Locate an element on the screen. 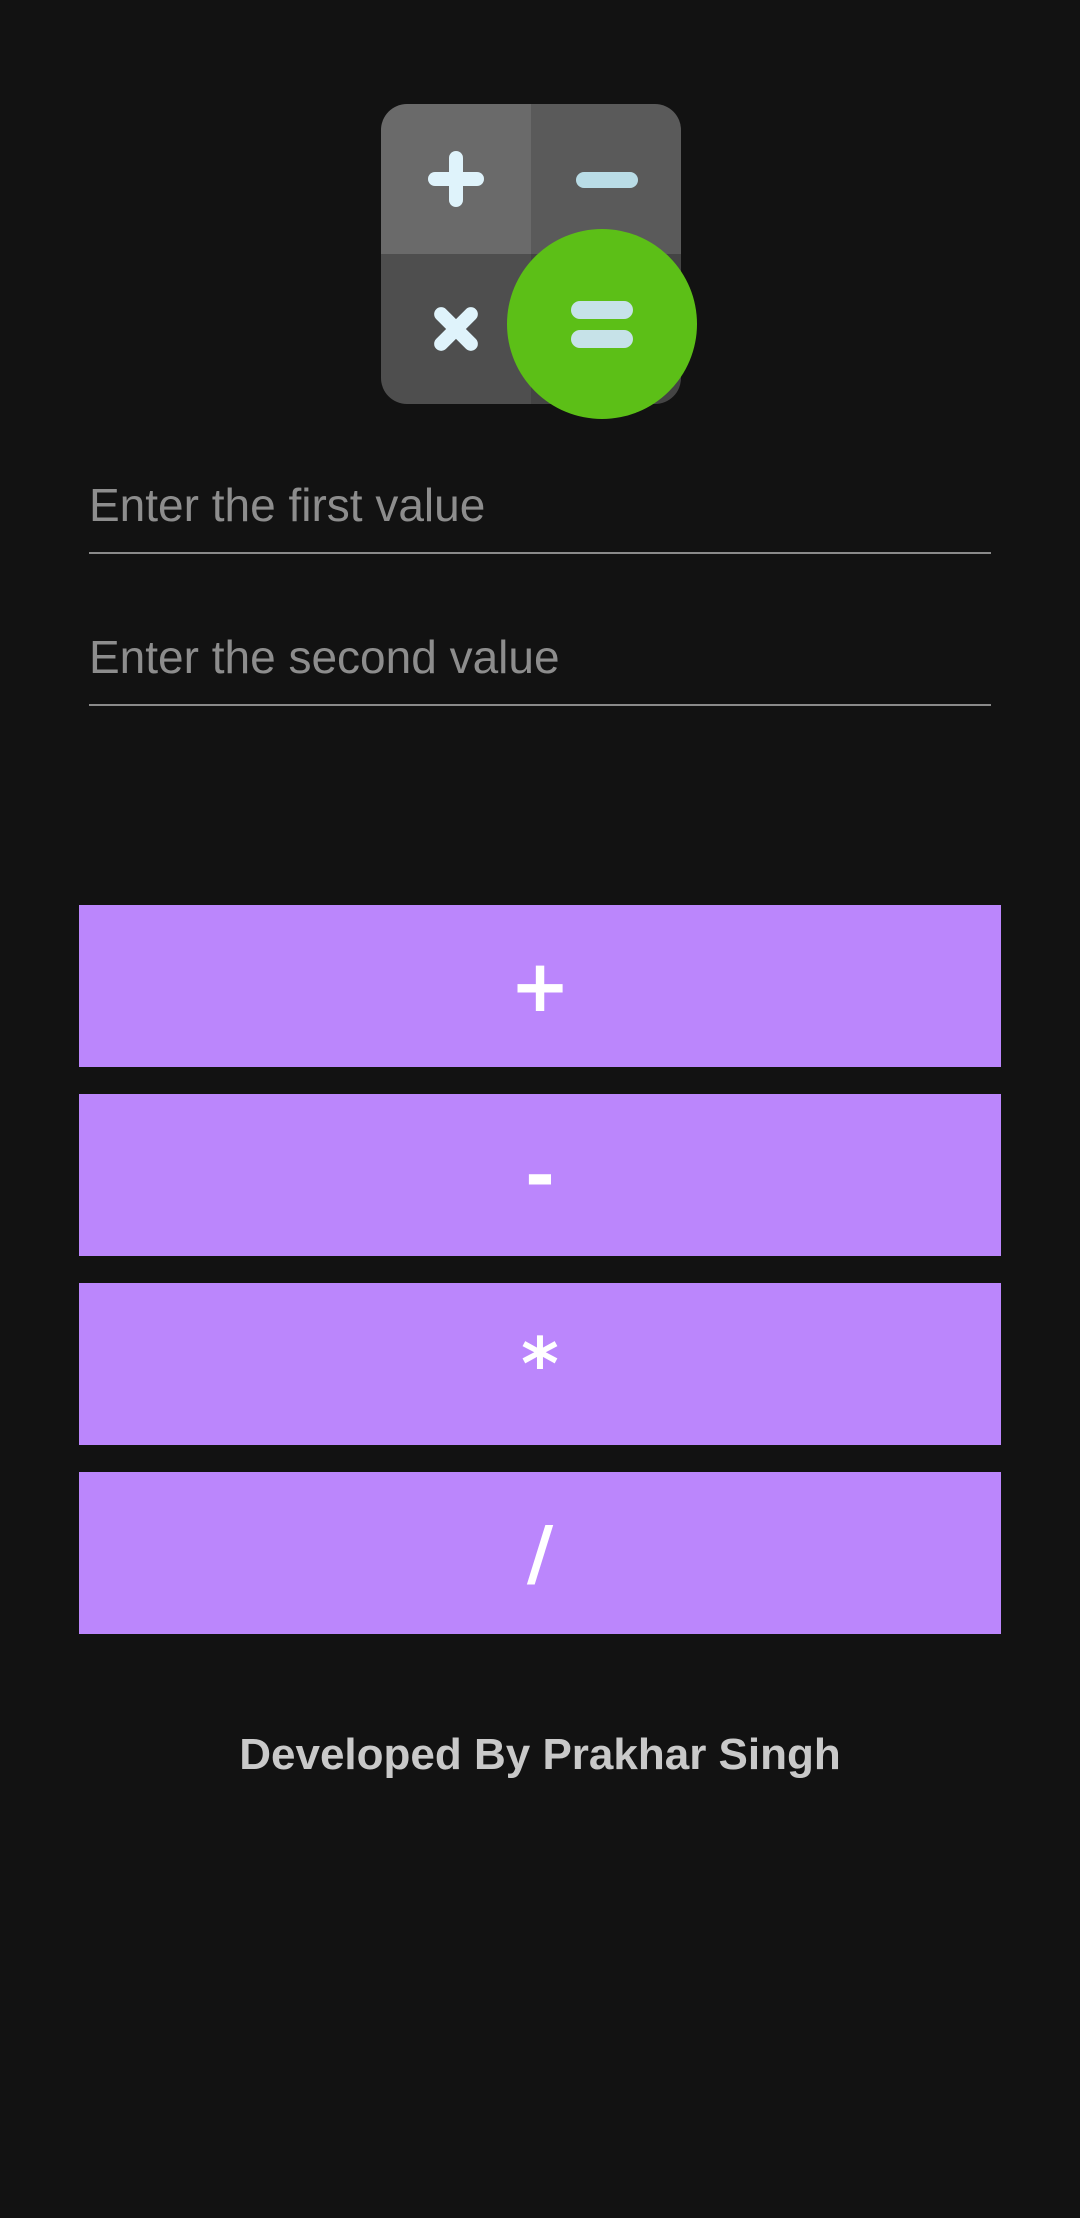  subtract-button: - is located at coordinates (540, 1175).